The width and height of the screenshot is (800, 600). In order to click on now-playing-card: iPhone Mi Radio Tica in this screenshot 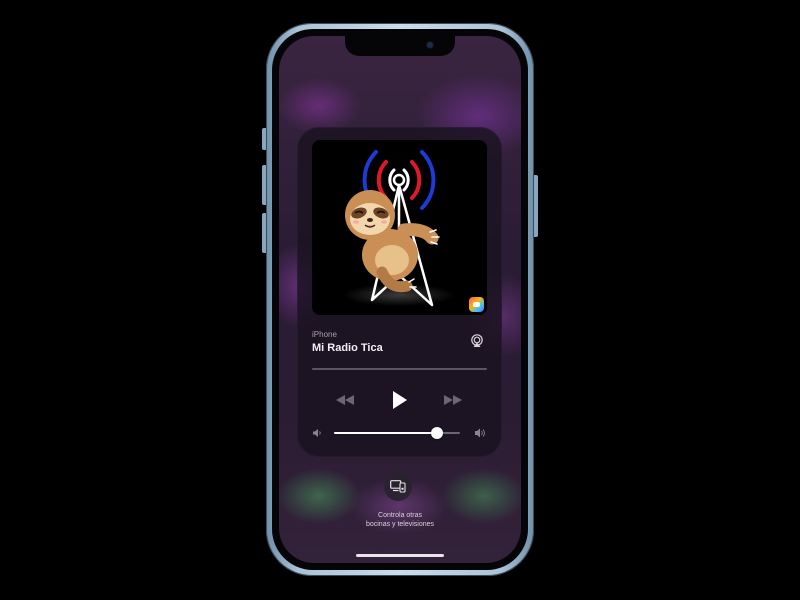, I will do `click(399, 292)`.